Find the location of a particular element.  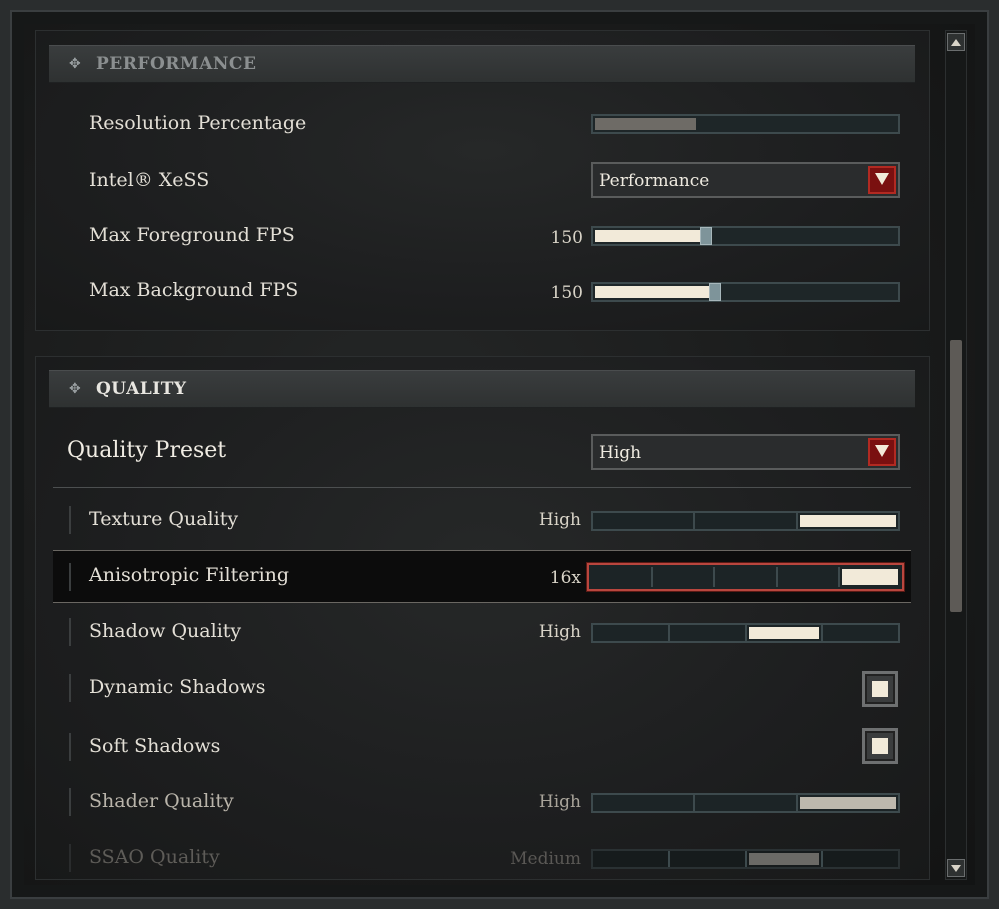

resolution-percentage-fill is located at coordinates (645, 124).